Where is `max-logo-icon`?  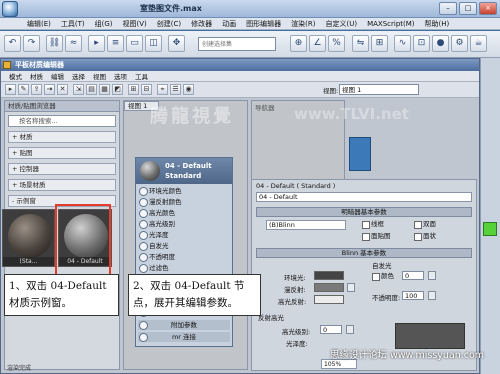 max-logo-icon is located at coordinates (10, 9).